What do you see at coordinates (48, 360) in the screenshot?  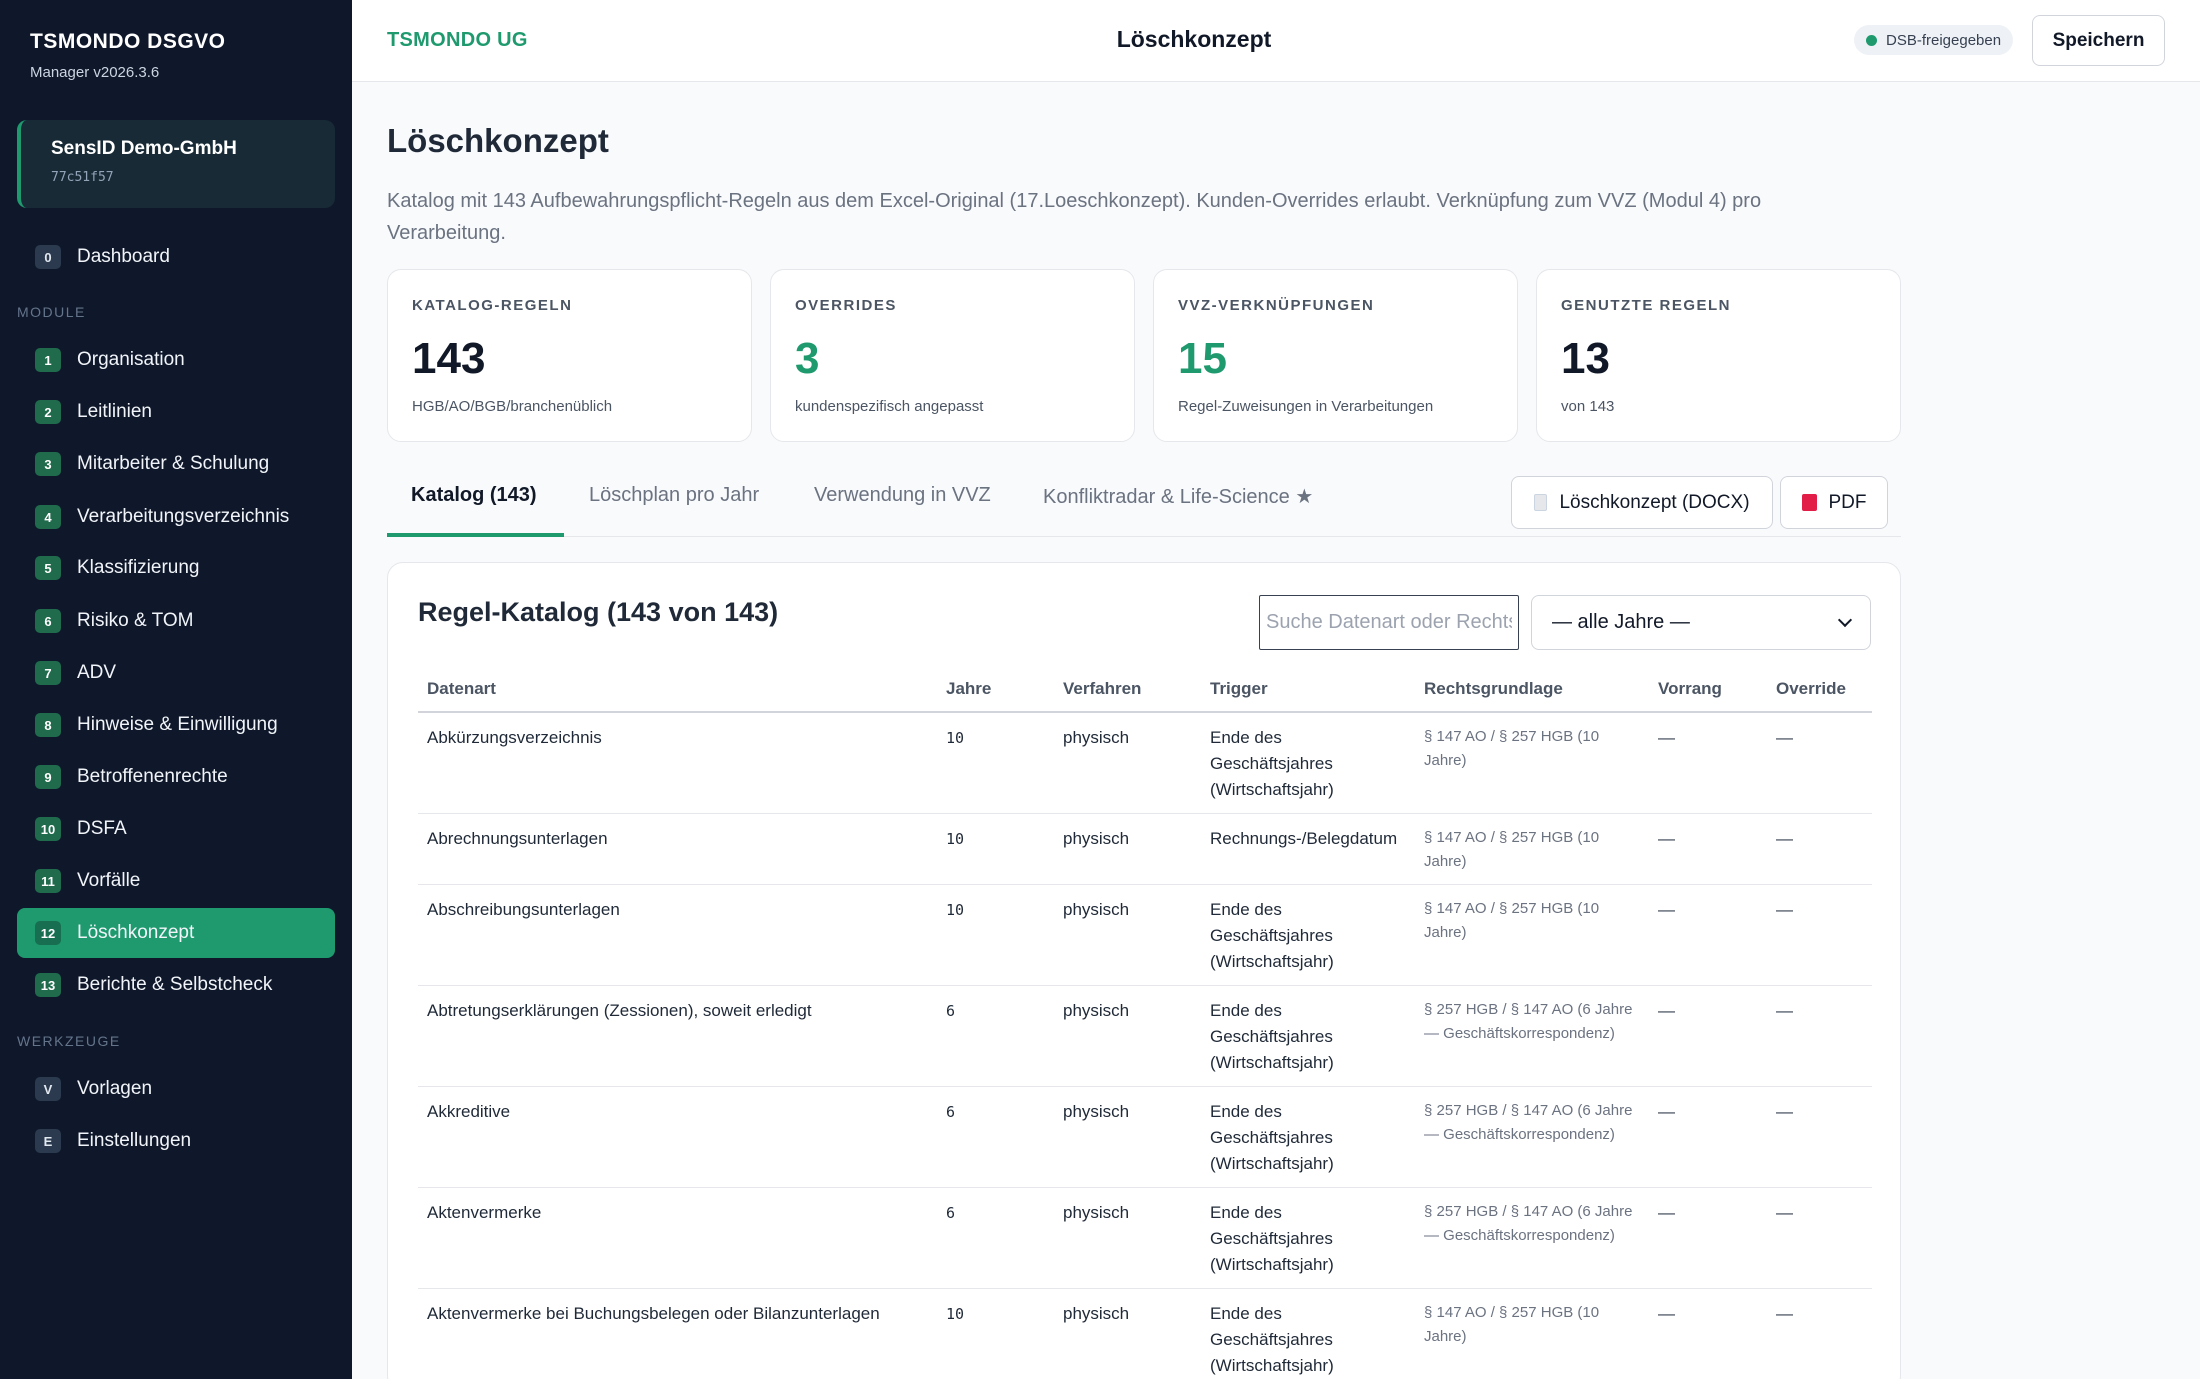 I see `nav-badge: 1` at bounding box center [48, 360].